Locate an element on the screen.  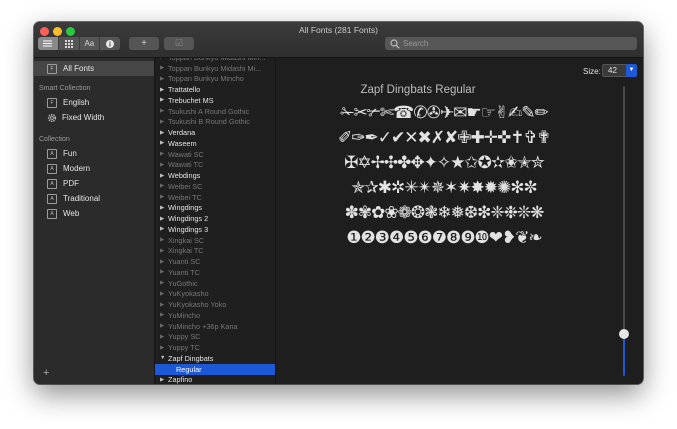
sidebar-item-traditional: A Traditional is located at coordinates (94, 198).